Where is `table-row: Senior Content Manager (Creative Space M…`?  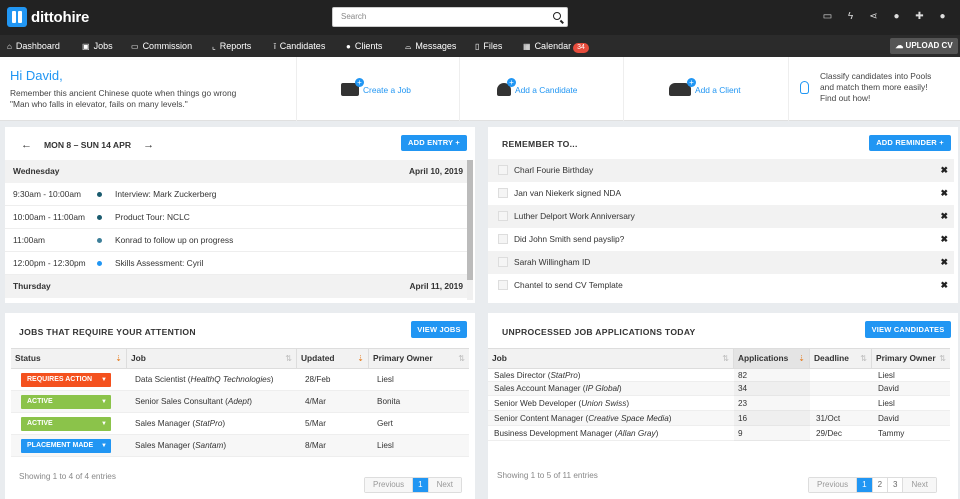
table-row: Senior Content Manager (Creative Space M… is located at coordinates (719, 418).